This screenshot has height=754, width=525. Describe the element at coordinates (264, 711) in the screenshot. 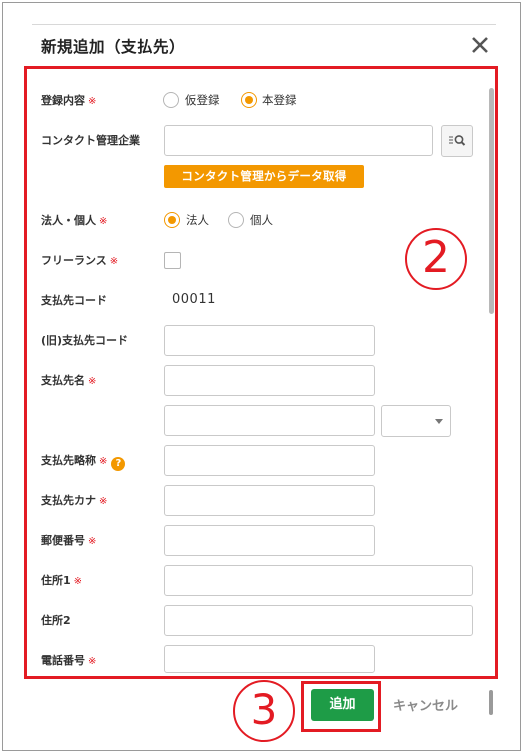

I see `step-3-marker: 3` at that location.